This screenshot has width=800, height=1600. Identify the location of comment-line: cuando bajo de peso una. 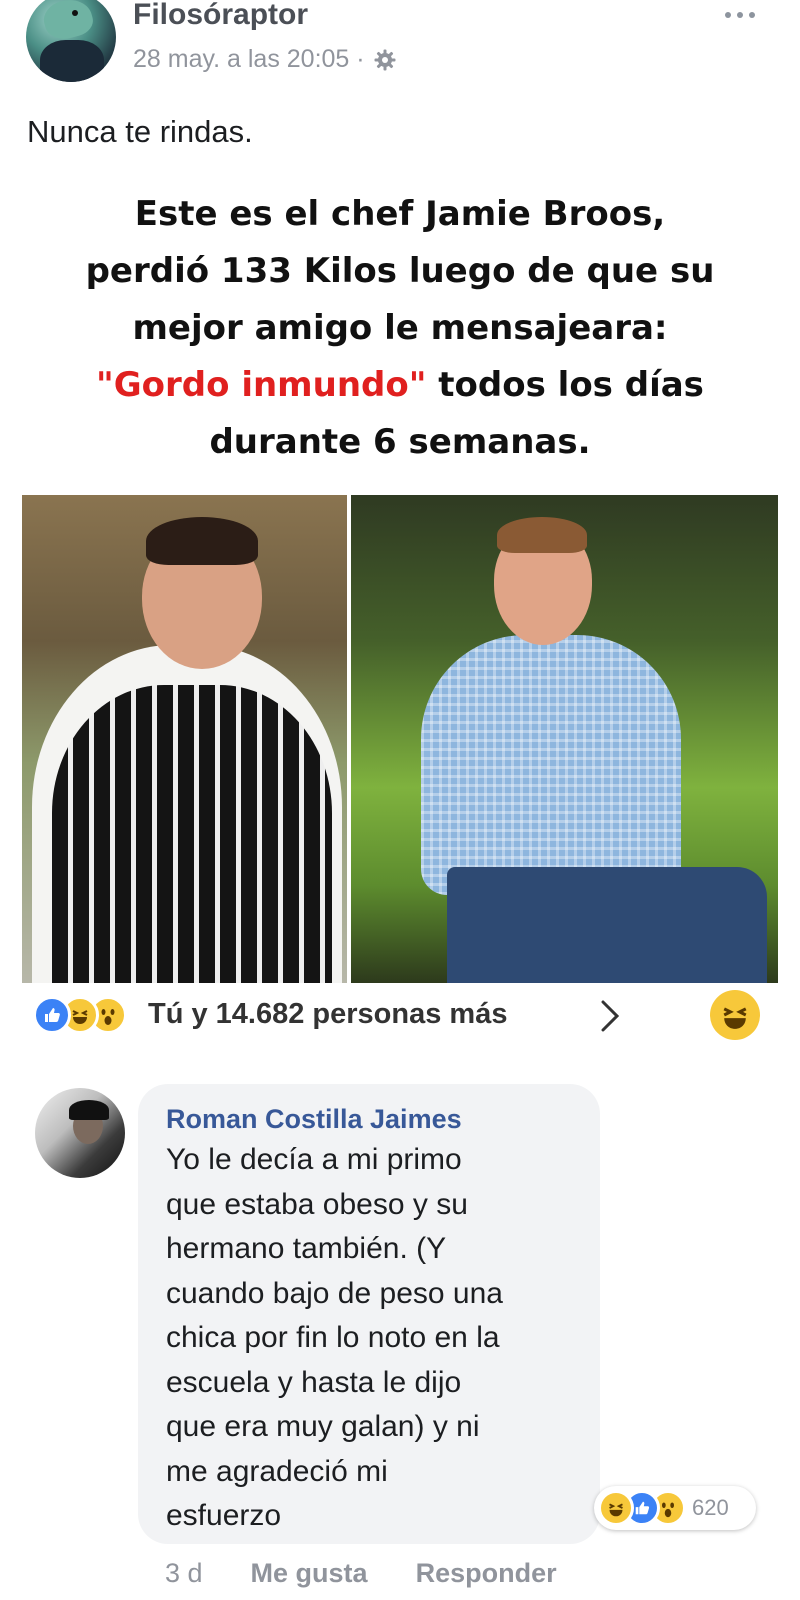
(334, 1293).